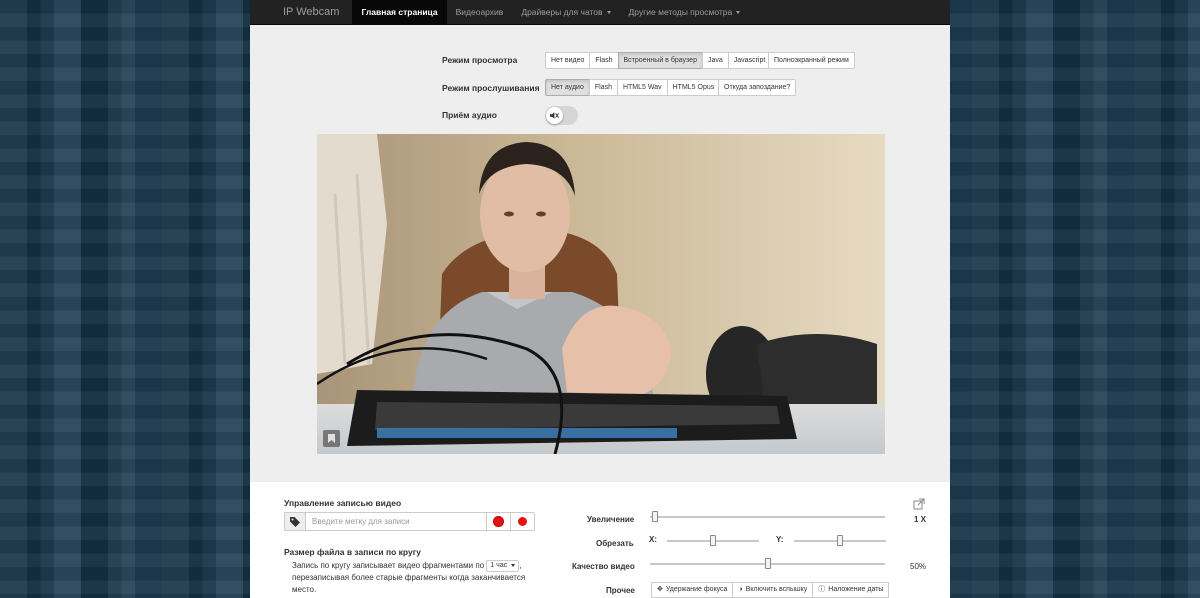 The height and width of the screenshot is (598, 1200). I want to click on listen-mode-label: Режим прослушивания, so click(491, 88).